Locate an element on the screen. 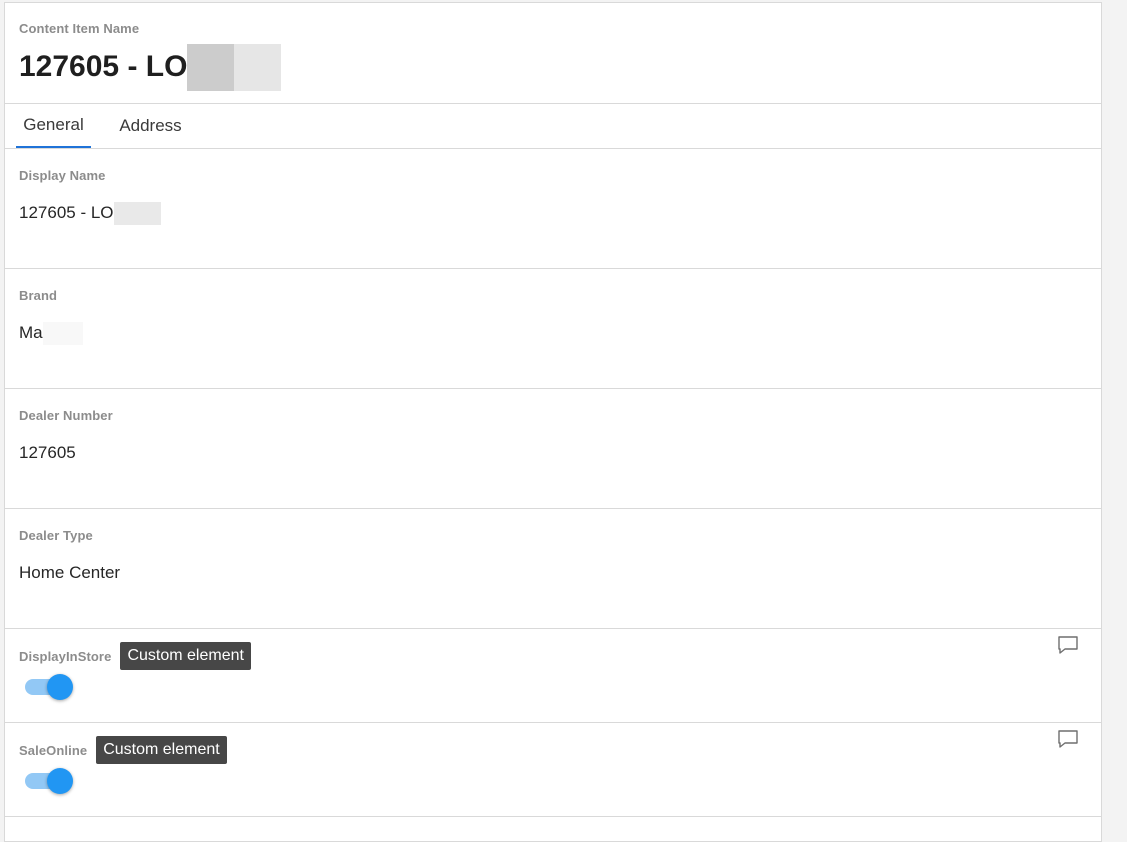 The height and width of the screenshot is (842, 1127). content-item-name-label: Content Item Name is located at coordinates (79, 28).